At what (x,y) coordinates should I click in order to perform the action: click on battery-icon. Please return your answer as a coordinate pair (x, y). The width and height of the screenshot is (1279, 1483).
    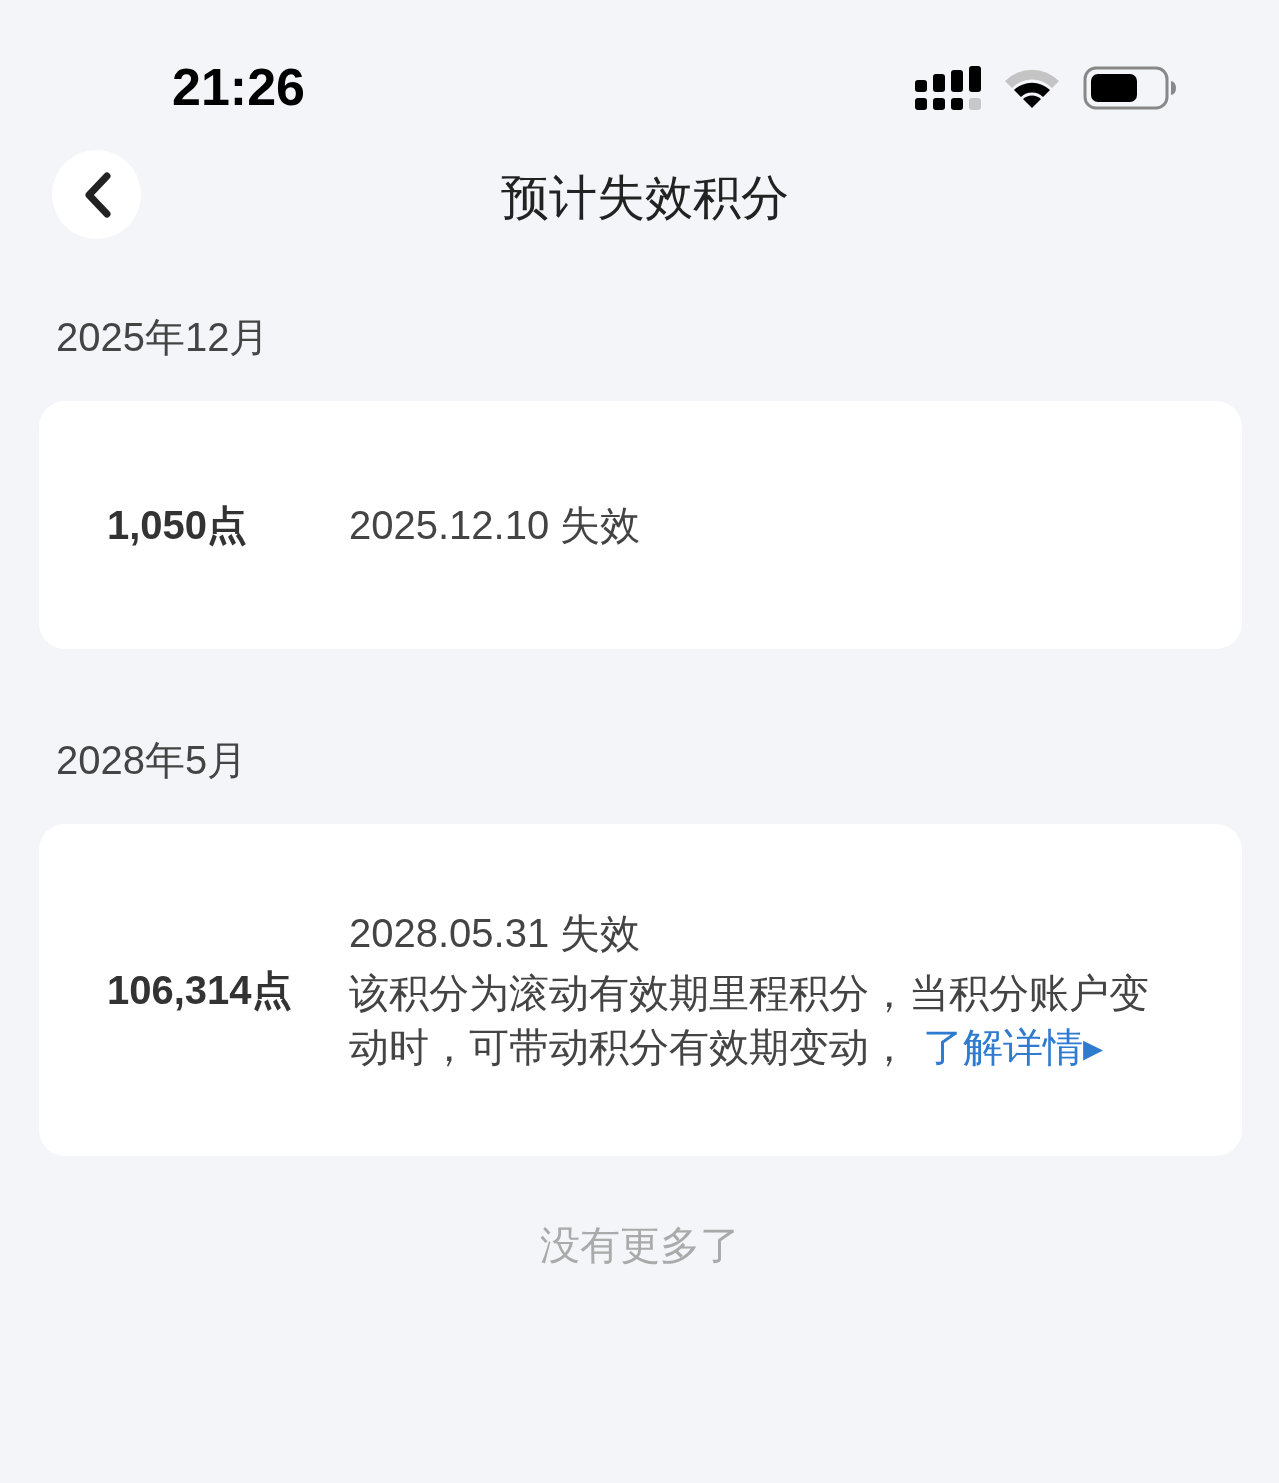
    Looking at the image, I should click on (1130, 88).